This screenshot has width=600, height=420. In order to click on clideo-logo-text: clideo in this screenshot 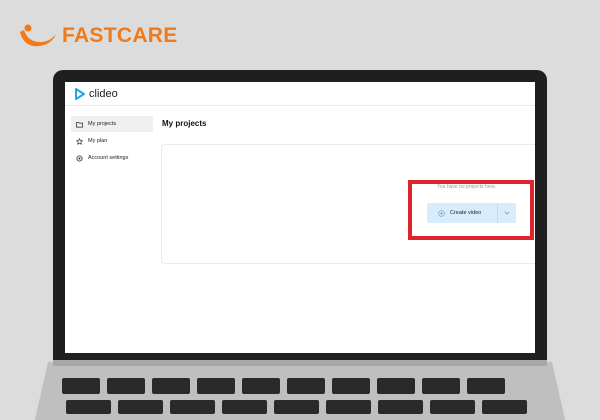, I will do `click(103, 94)`.